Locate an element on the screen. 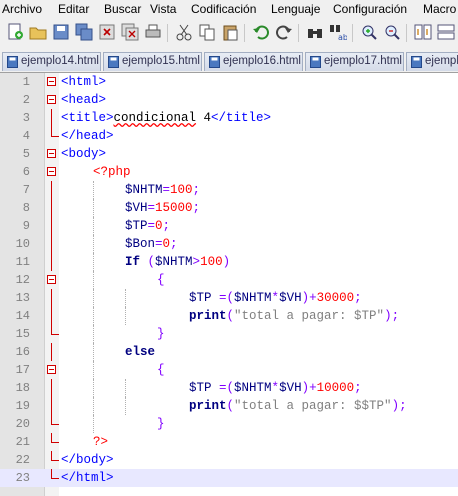 This screenshot has height=496, width=458. code-line: 11 If ($NHTM>100) is located at coordinates (229, 262).